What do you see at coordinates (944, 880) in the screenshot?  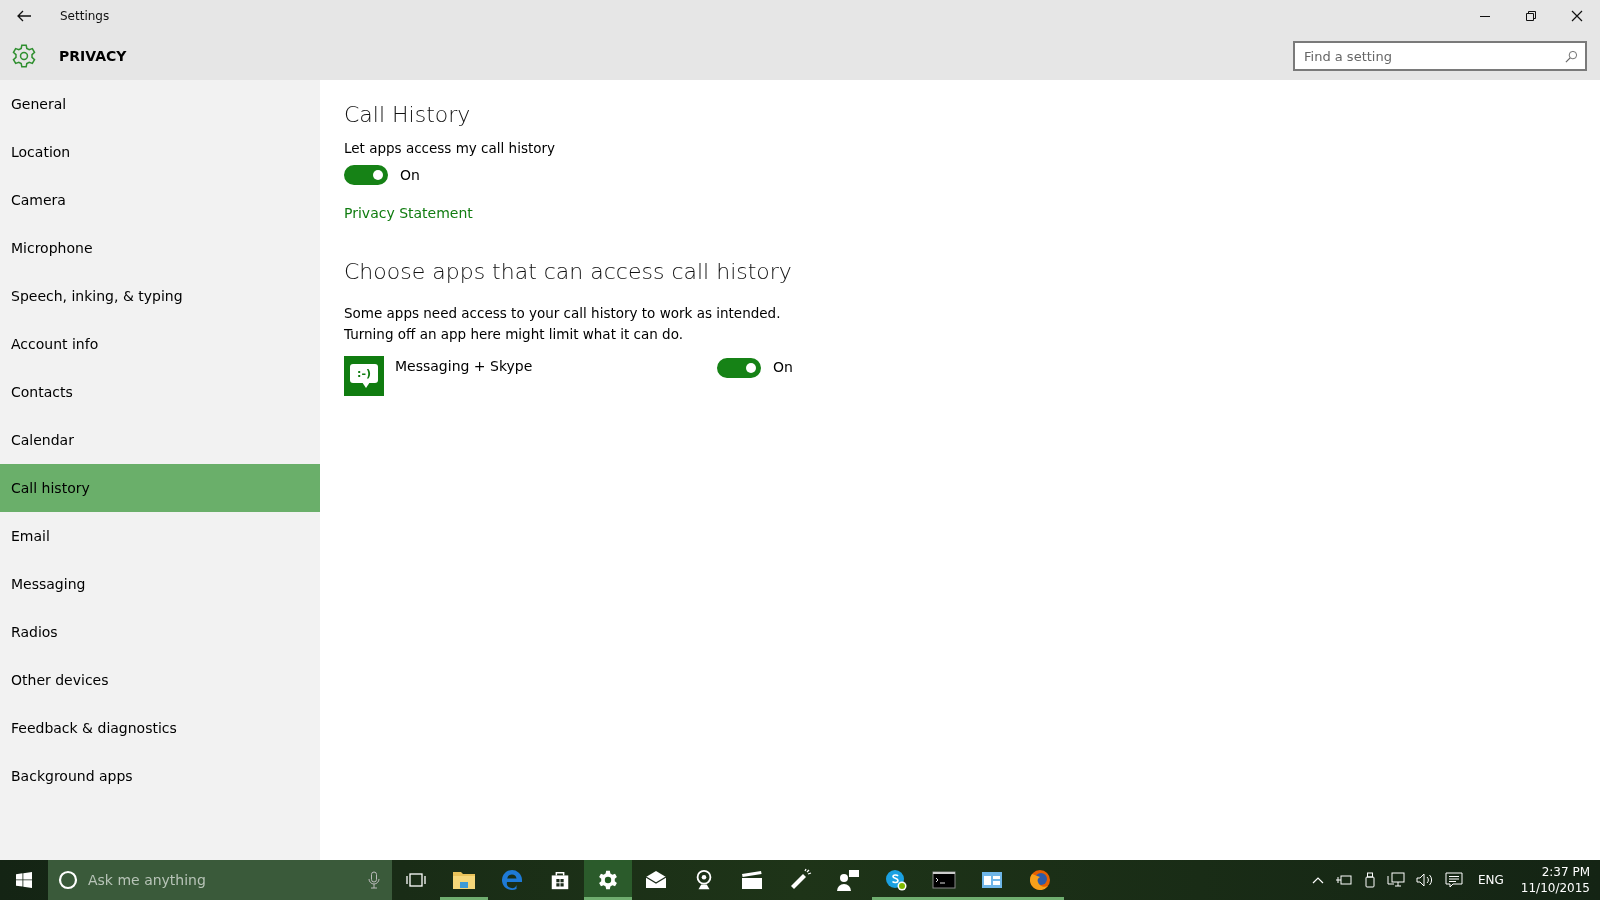 I see `command-prompt-icon` at bounding box center [944, 880].